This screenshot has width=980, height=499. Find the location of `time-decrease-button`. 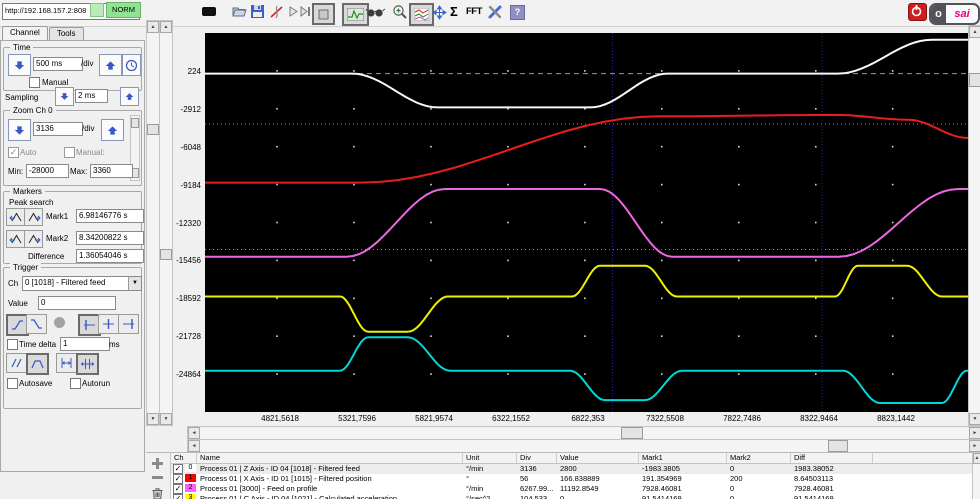

time-decrease-button is located at coordinates (19, 65).